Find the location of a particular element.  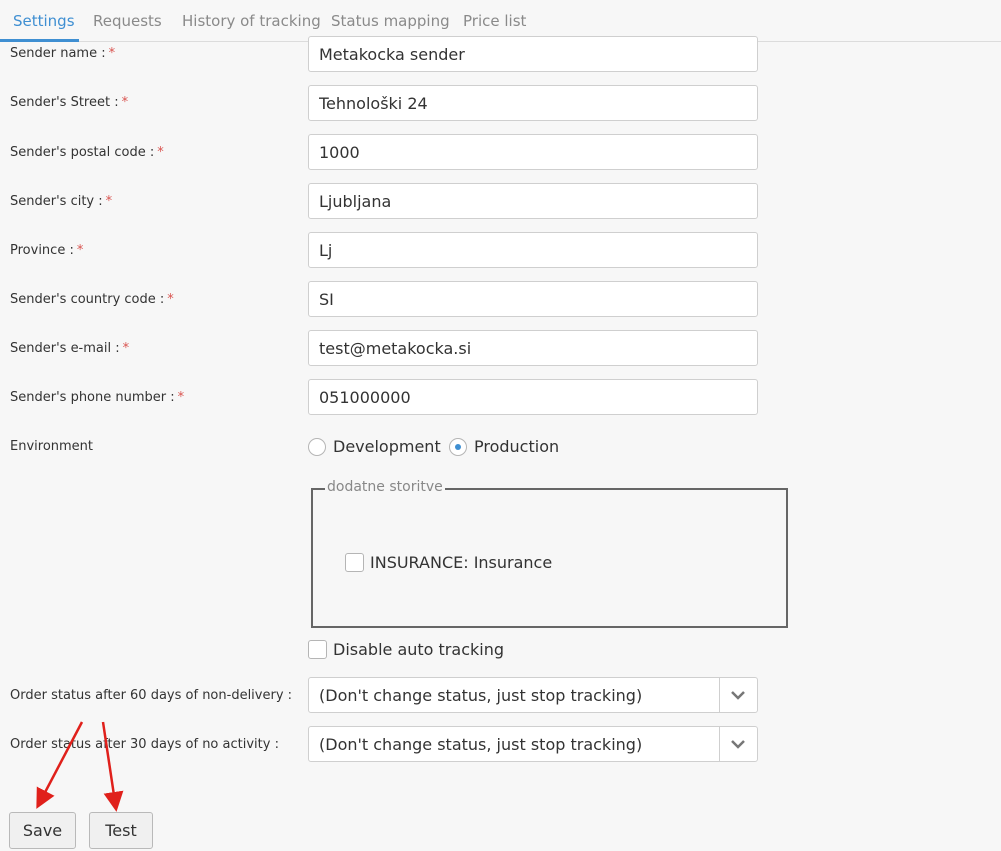

arrow-to-test is located at coordinates (112, 766).